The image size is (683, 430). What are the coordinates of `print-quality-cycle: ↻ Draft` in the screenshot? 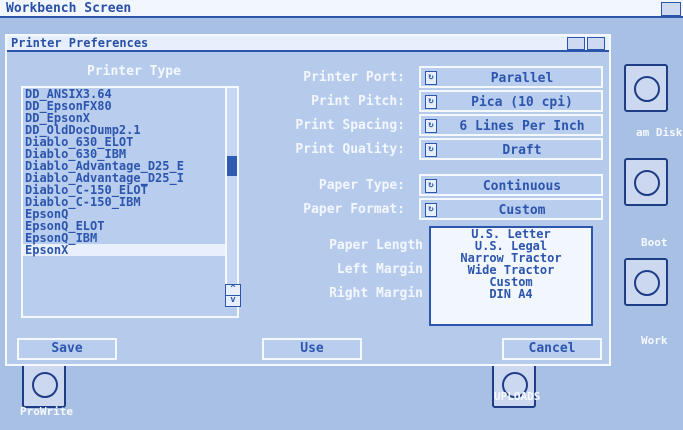 It's located at (511, 149).